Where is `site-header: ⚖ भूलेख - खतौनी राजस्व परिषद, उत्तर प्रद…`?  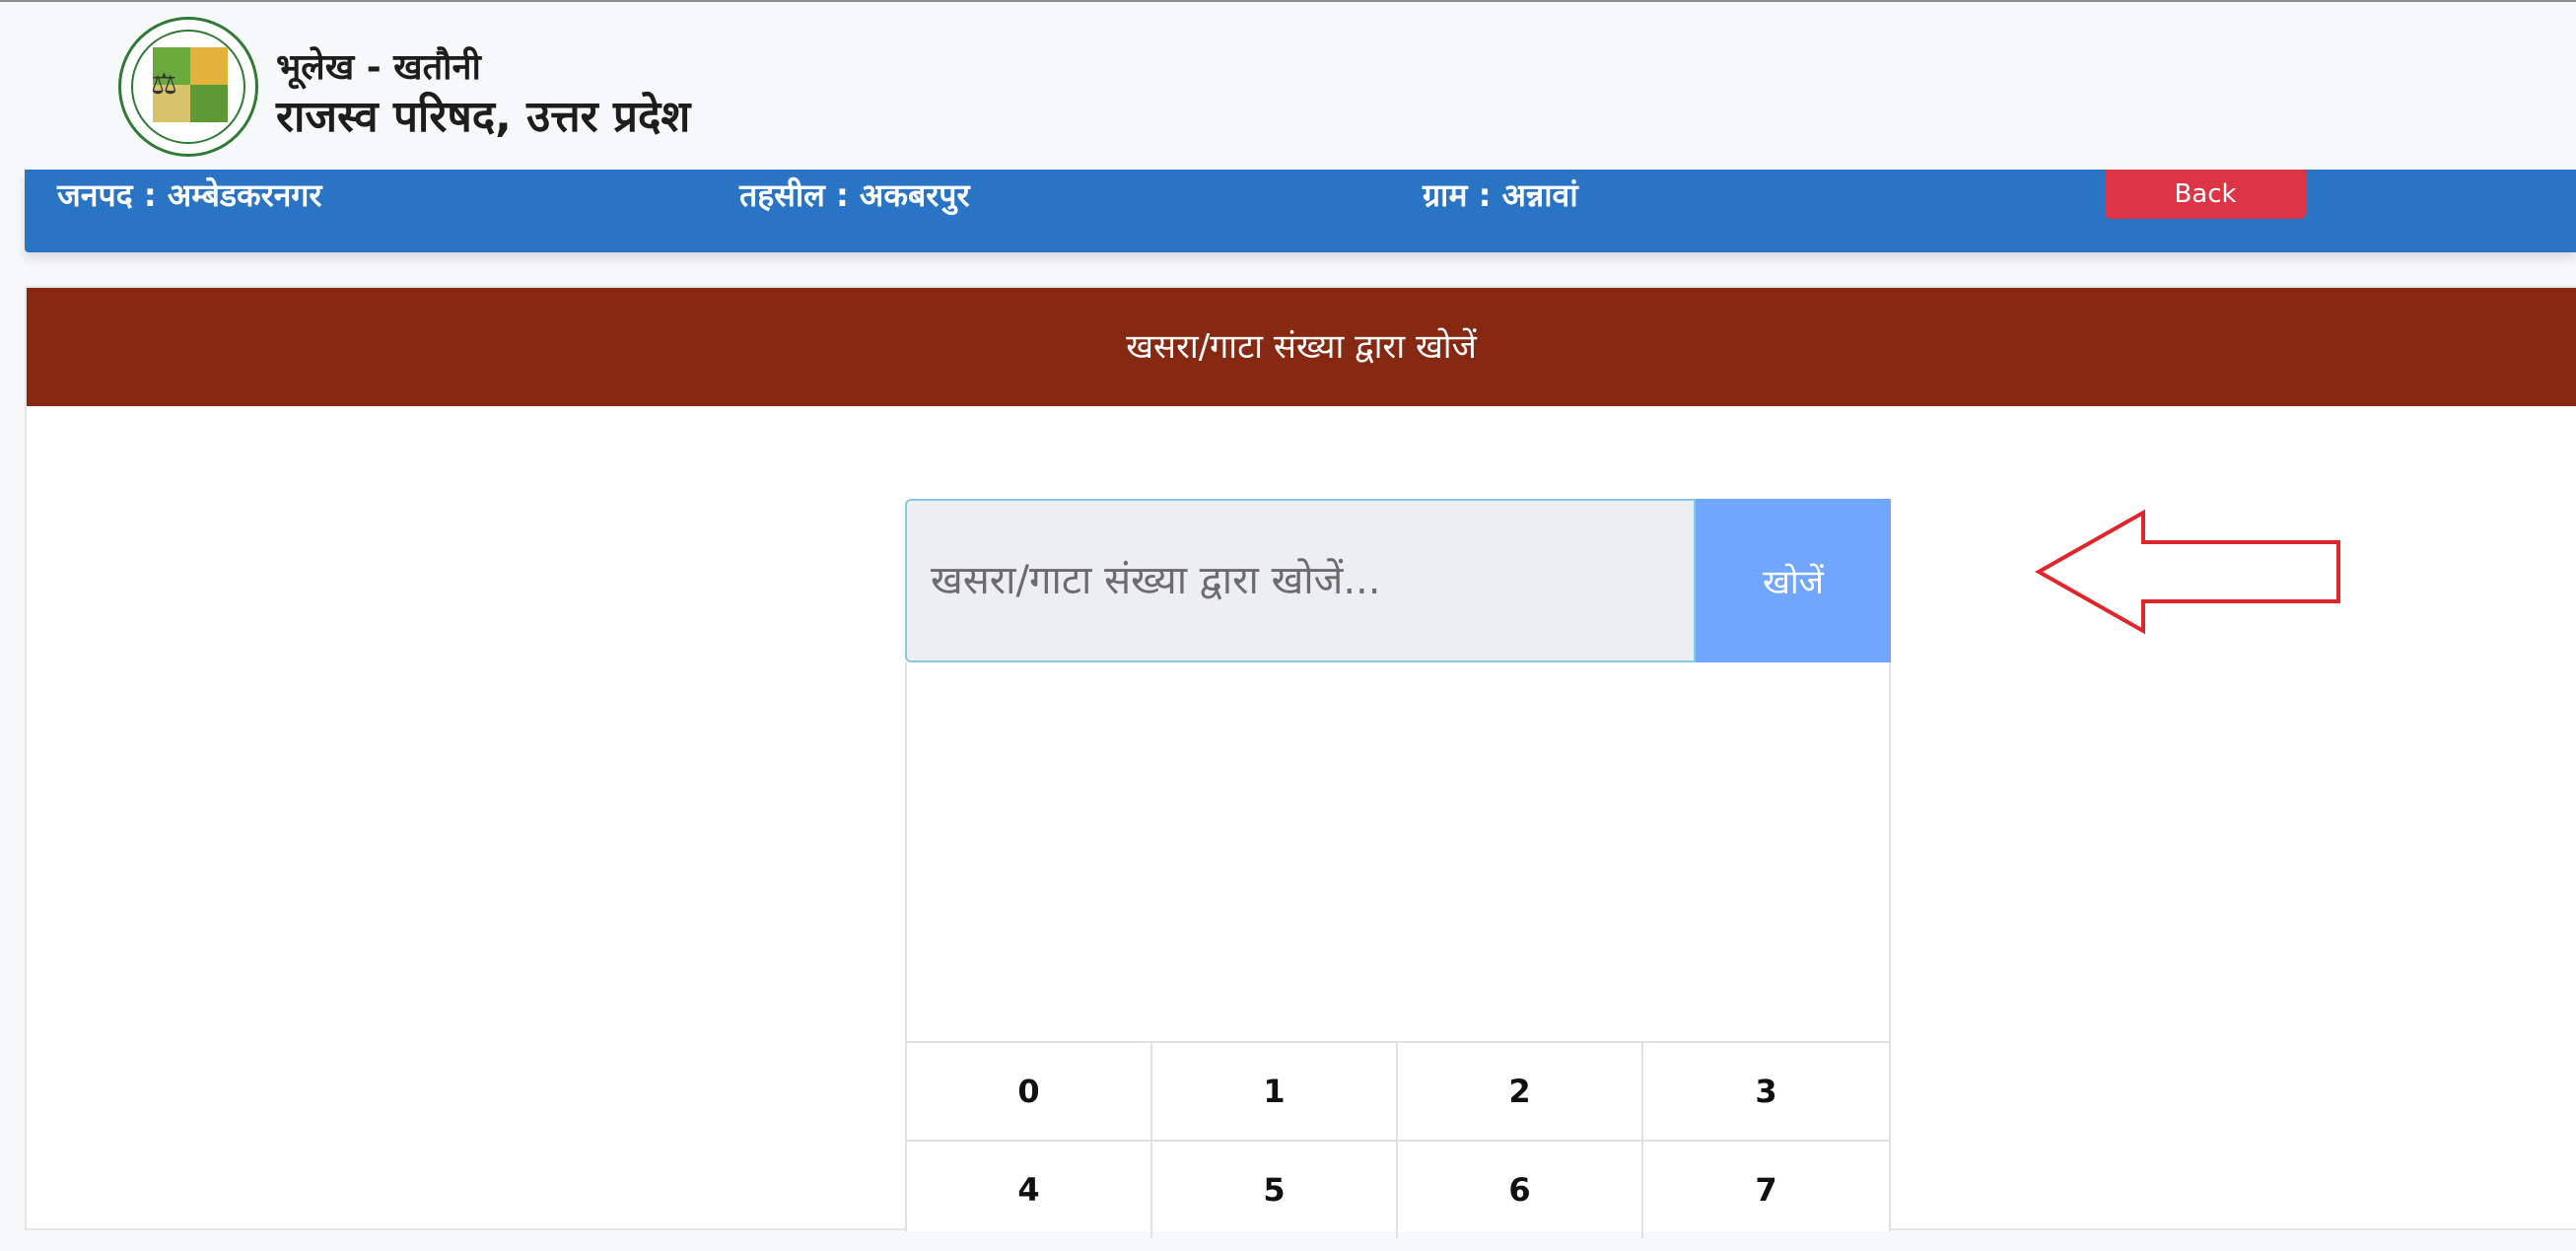
site-header: ⚖ भूलेख - खतौनी राजस्व परिषद, उत्तर प्रद… is located at coordinates (1288, 86).